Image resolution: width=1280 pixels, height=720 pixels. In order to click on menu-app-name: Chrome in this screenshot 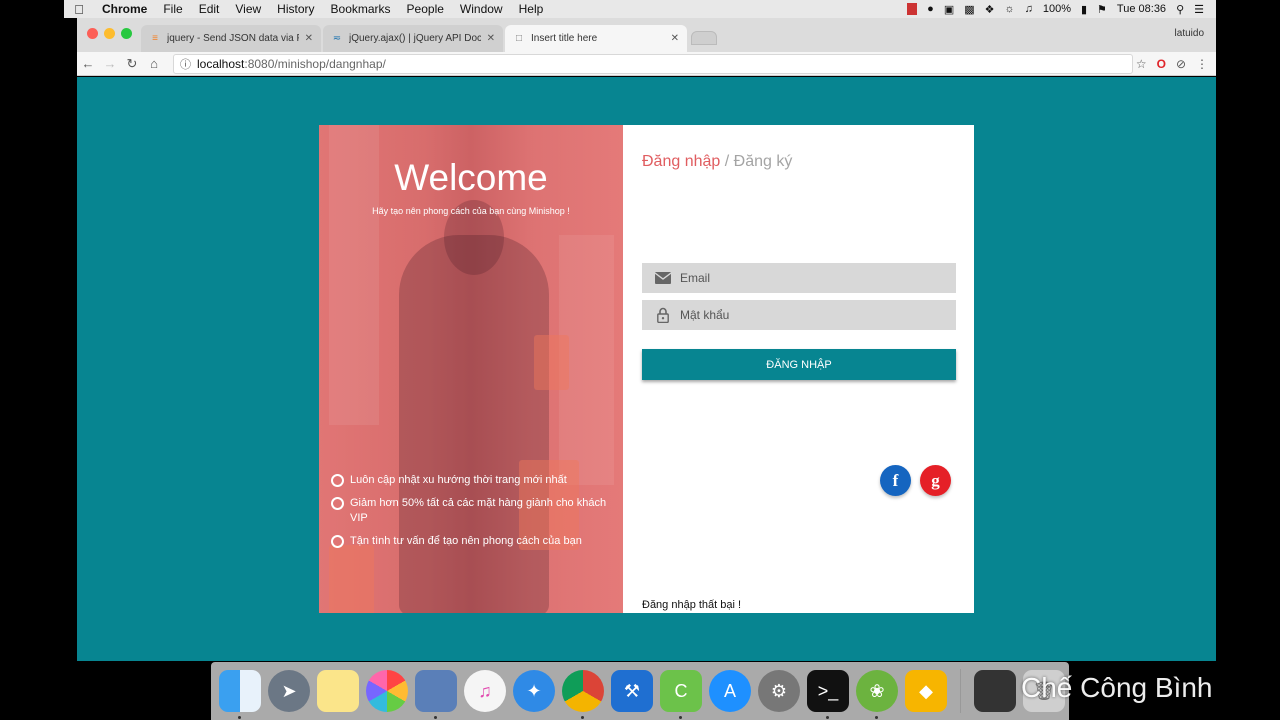, I will do `click(124, 9)`.